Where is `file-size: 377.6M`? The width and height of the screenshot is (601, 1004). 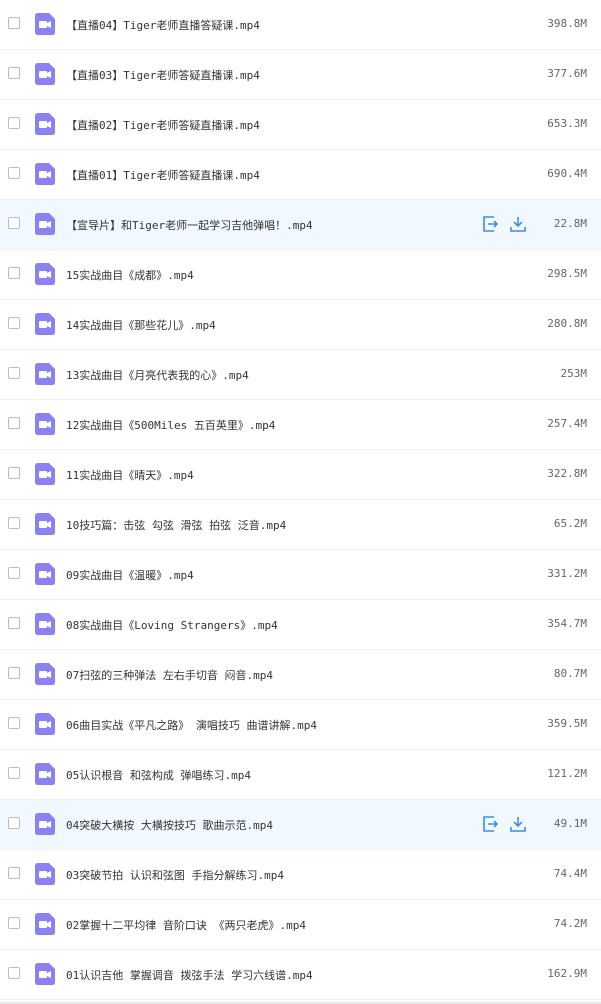
file-size: 377.6M is located at coordinates (567, 73).